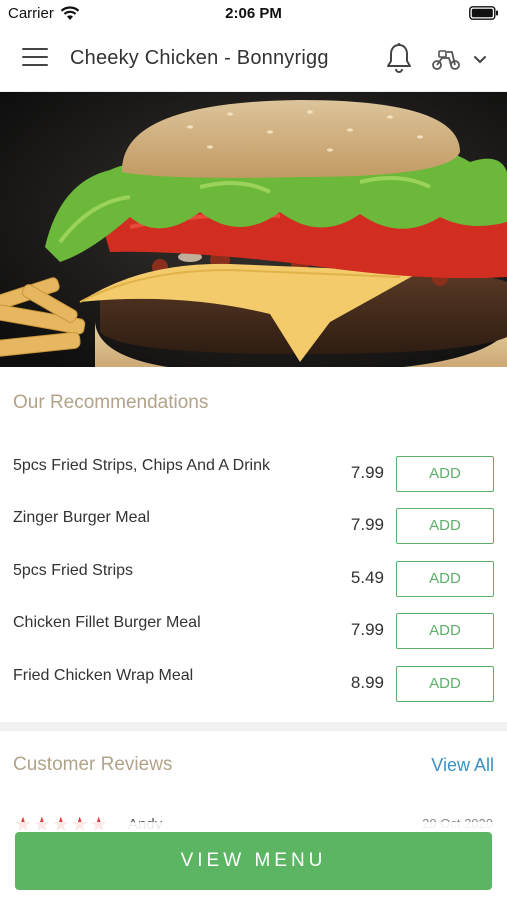 The width and height of the screenshot is (507, 900). I want to click on list-item: Fried Chicken Wrap Meal 8.99 ADD, so click(253, 678).